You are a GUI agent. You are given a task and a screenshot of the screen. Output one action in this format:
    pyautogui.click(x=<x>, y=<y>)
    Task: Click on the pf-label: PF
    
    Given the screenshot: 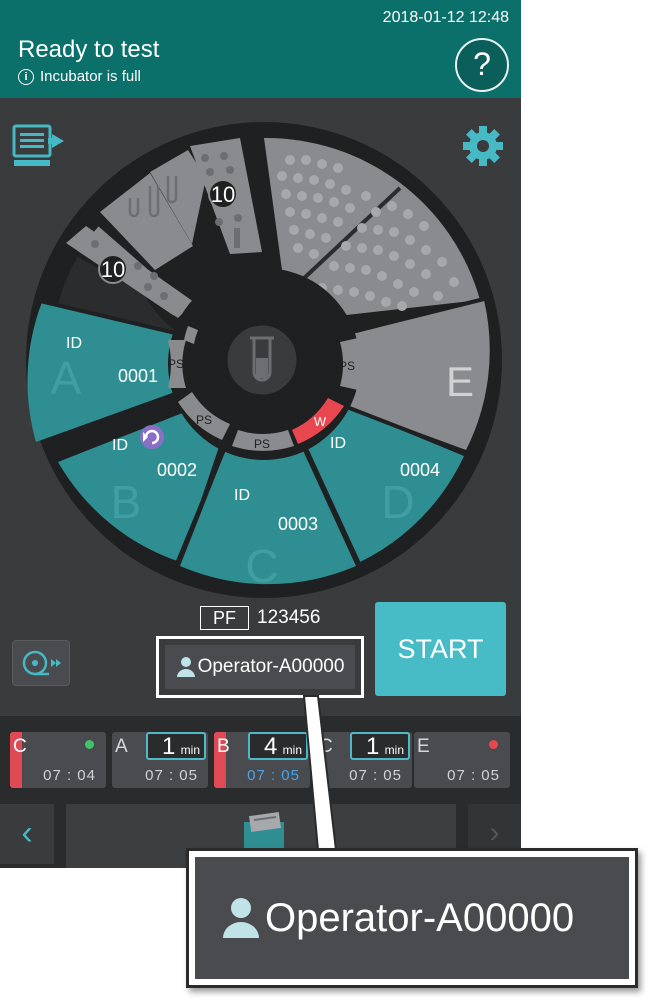 What is the action you would take?
    pyautogui.click(x=225, y=618)
    